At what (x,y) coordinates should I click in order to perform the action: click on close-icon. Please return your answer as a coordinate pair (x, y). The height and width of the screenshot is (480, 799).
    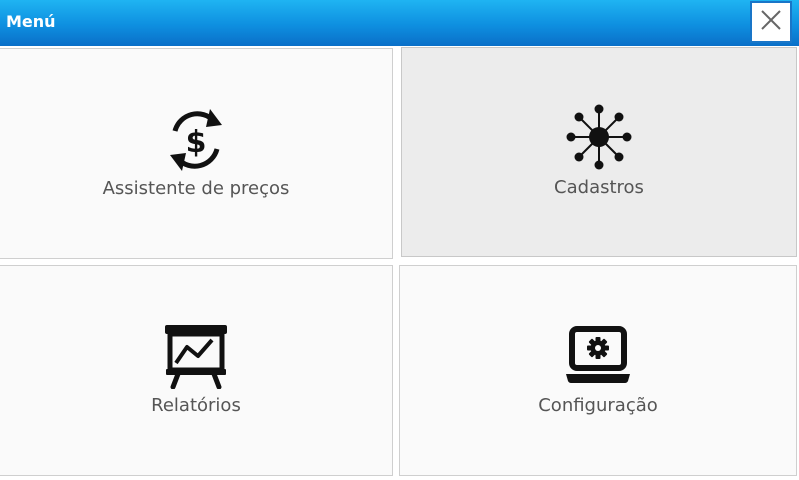
    Looking at the image, I should click on (771, 22).